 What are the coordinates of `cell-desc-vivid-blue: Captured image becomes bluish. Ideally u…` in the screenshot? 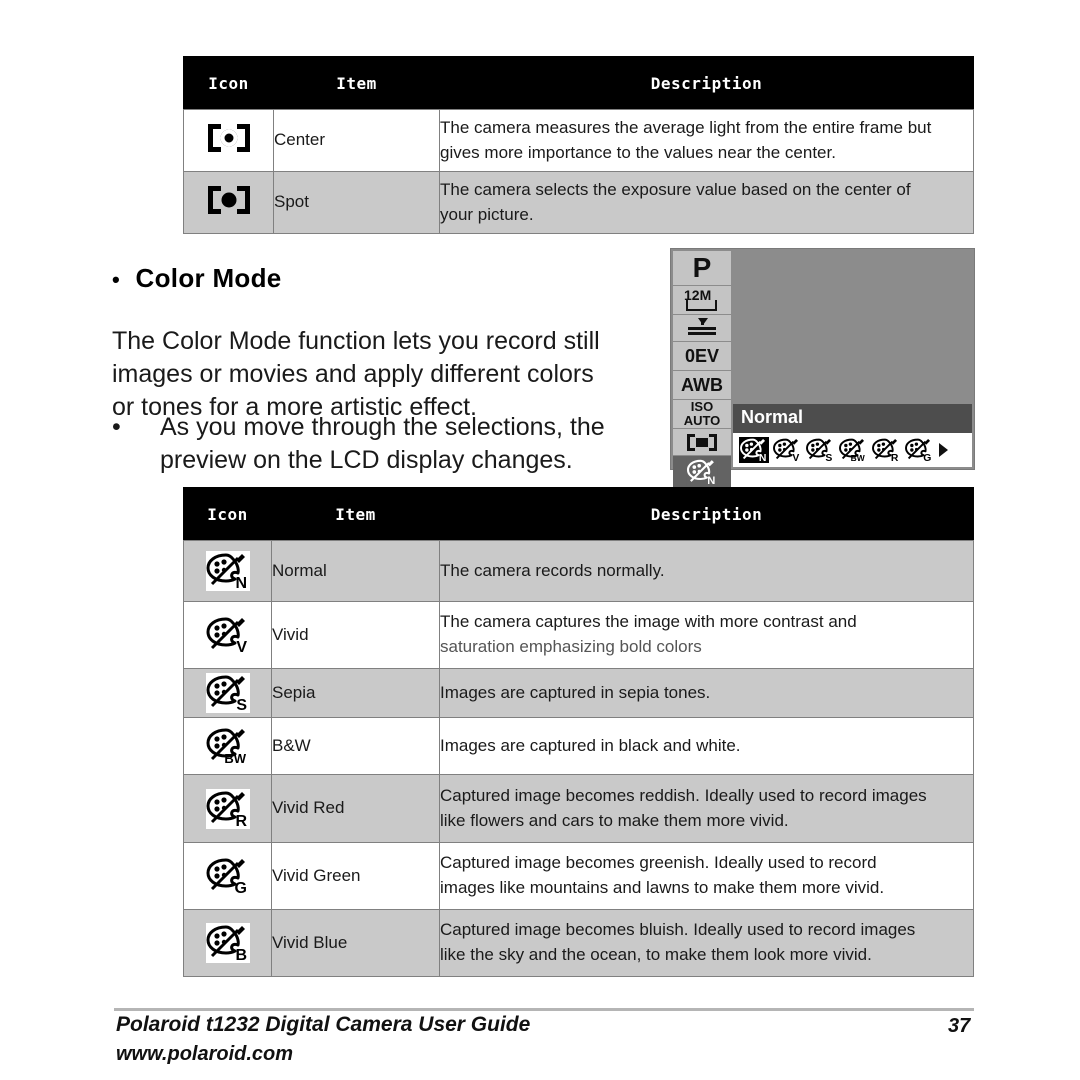 It's located at (706, 943).